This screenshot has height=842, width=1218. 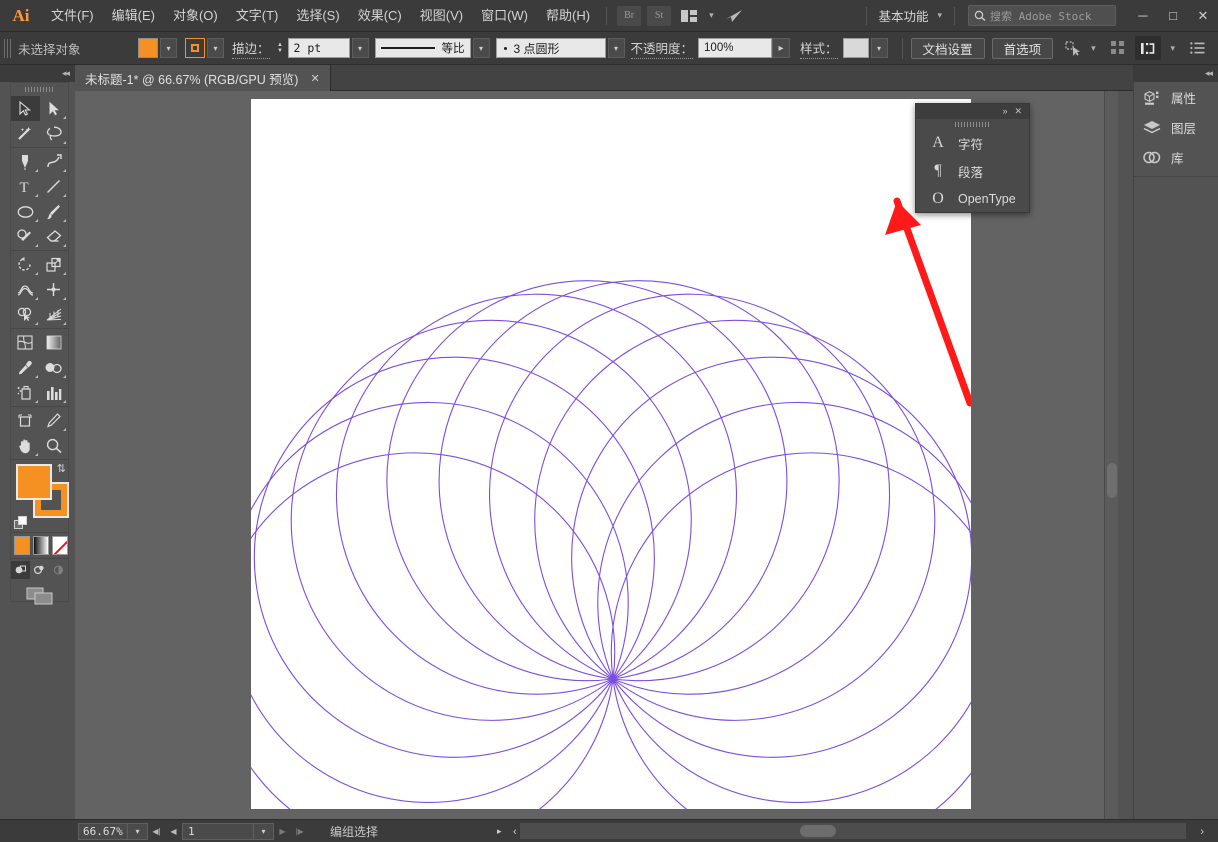 I want to click on stroke-weight-label: 描边：, so click(x=251, y=48).